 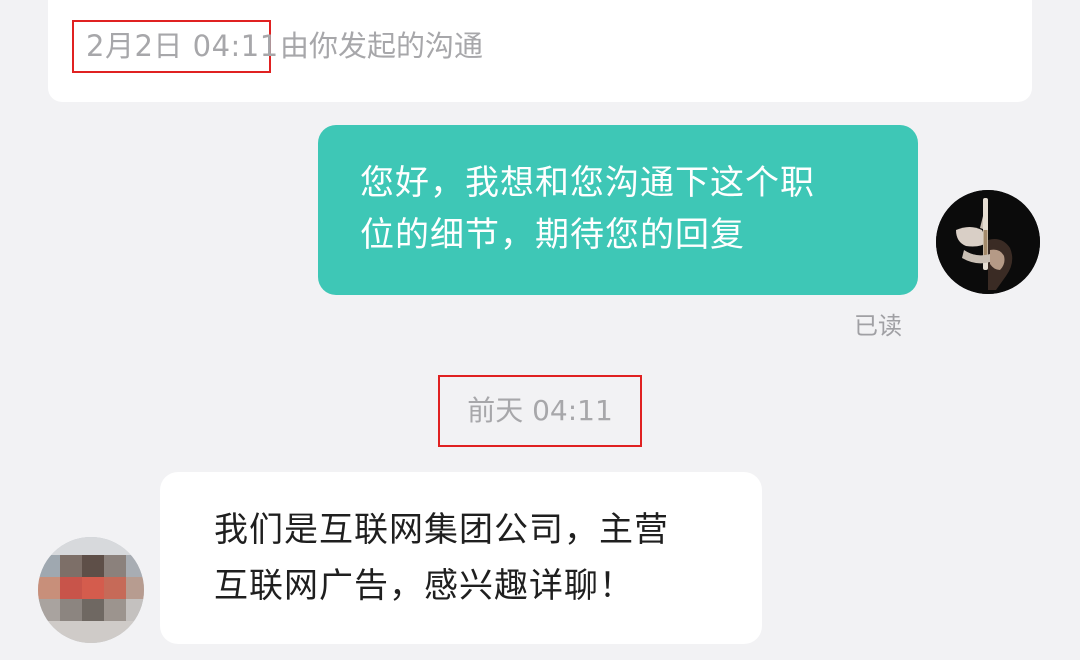 What do you see at coordinates (461, 558) in the screenshot?
I see `incoming-message-bubble: 我们是互联网集团公司，主营 互联网广告，感兴趣详聊！` at bounding box center [461, 558].